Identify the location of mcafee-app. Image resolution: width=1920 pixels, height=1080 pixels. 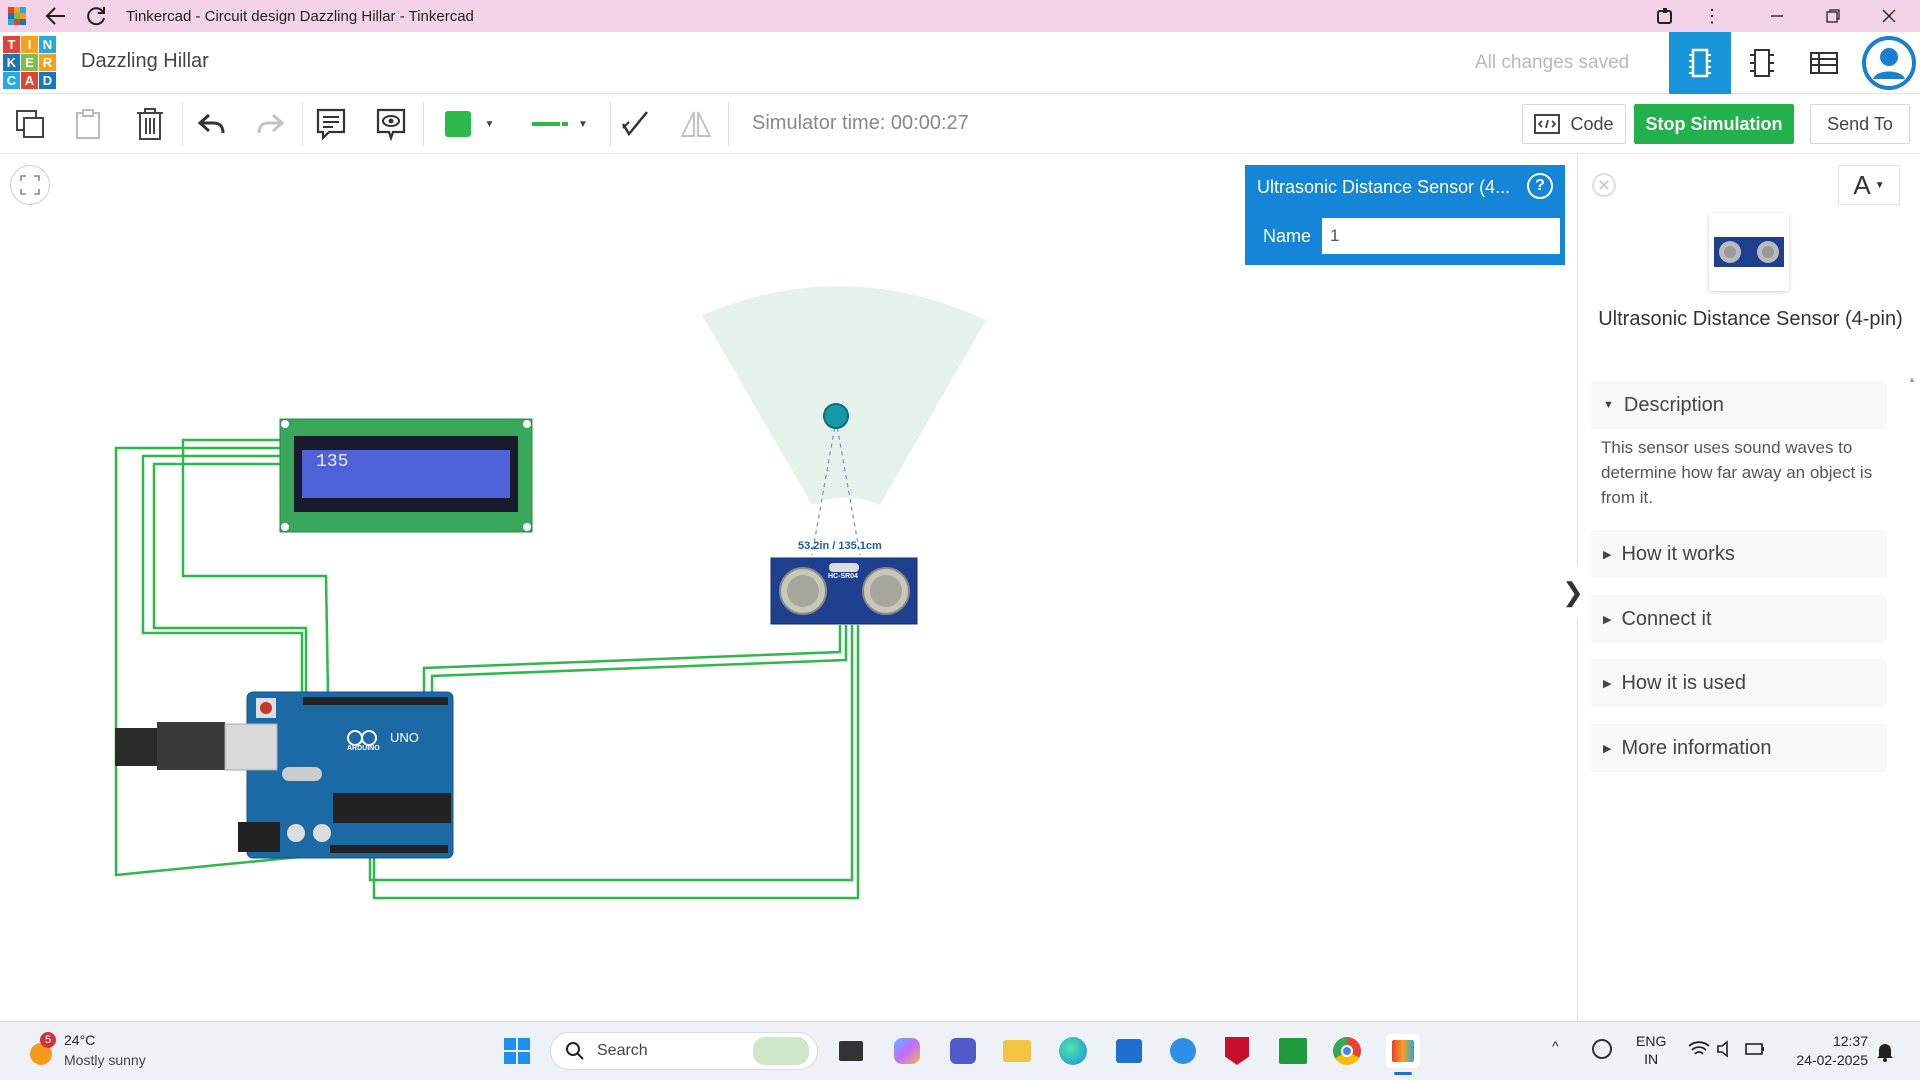
(1237, 1051).